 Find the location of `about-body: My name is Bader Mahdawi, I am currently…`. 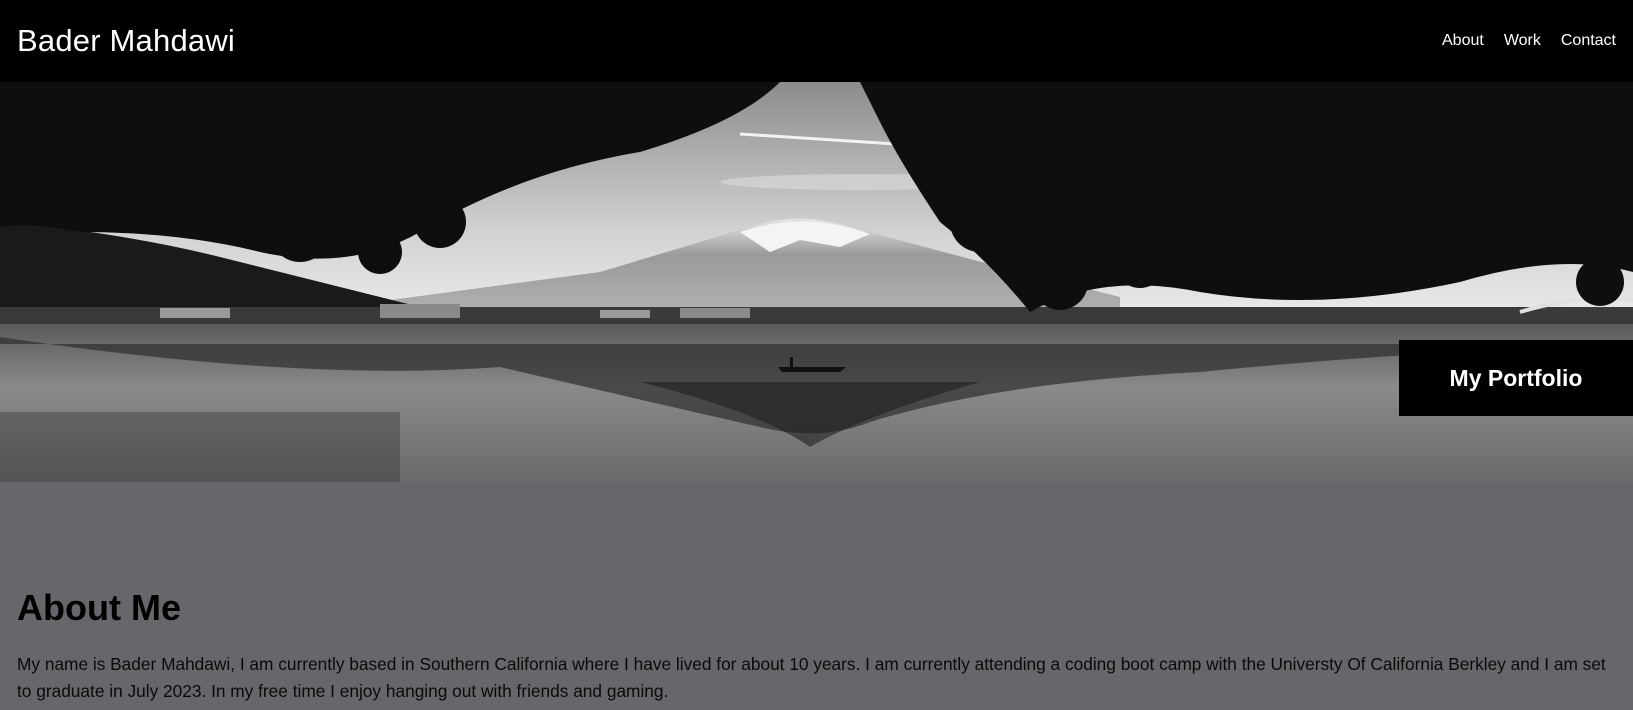

about-body: My name is Bader Mahdawi, I am currently… is located at coordinates (811, 677).